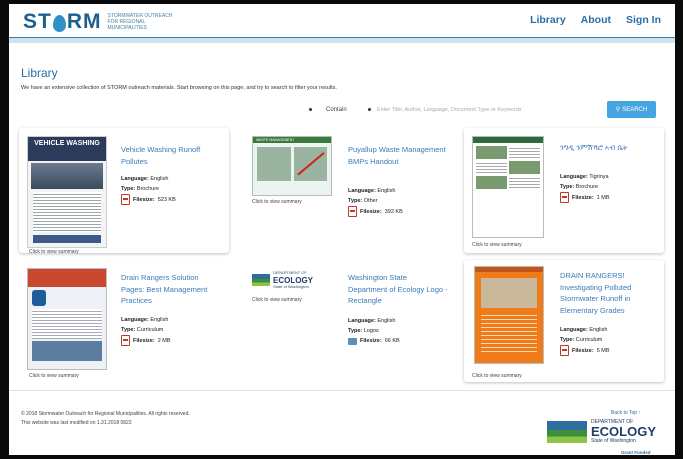  What do you see at coordinates (371, 331) in the screenshot?
I see `type-value: Logos` at bounding box center [371, 331].